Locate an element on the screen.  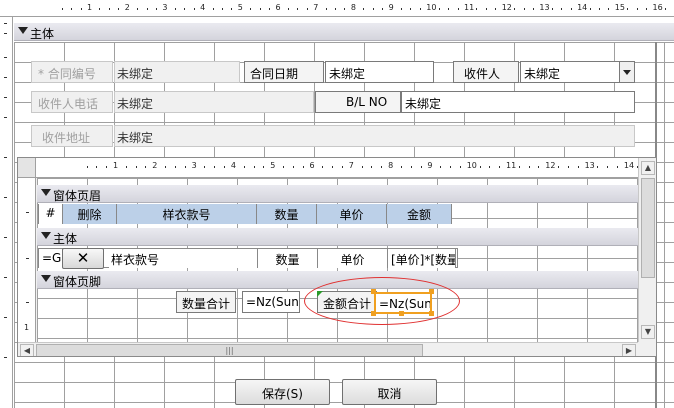
delete-button: ✕ is located at coordinates (83, 258).